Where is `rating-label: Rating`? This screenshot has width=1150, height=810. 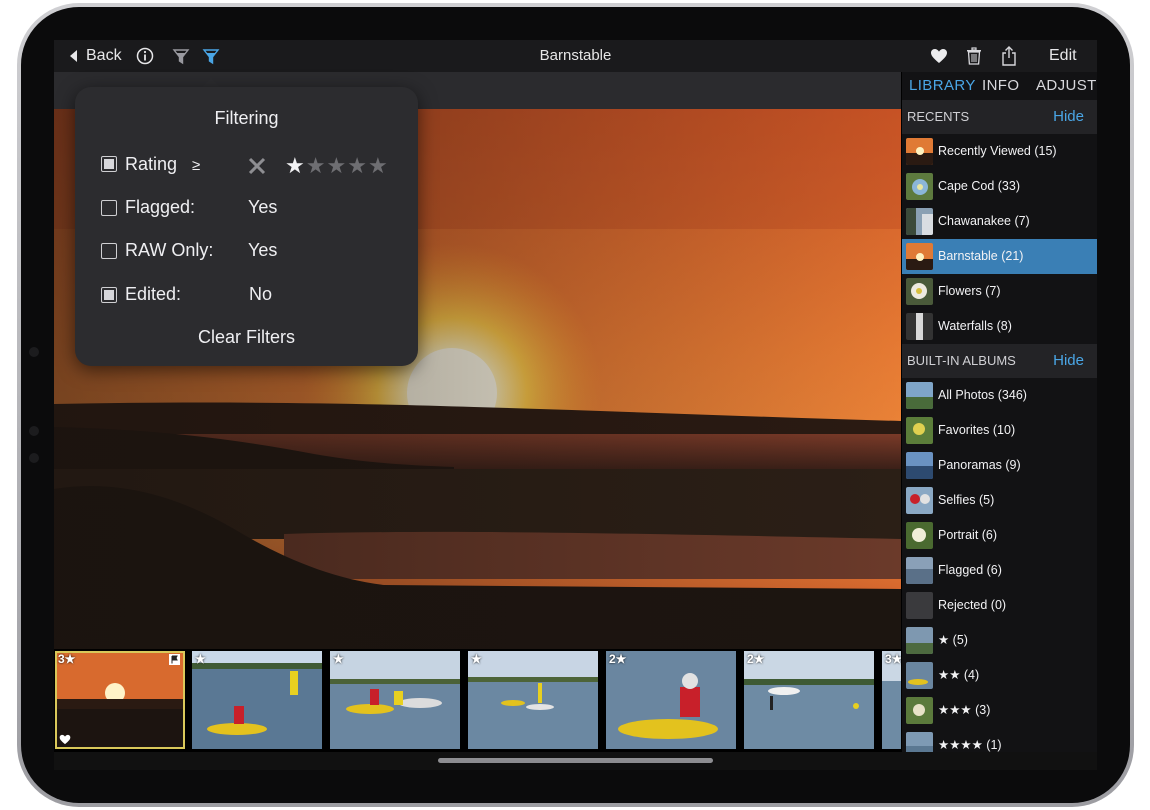 rating-label: Rating is located at coordinates (151, 164).